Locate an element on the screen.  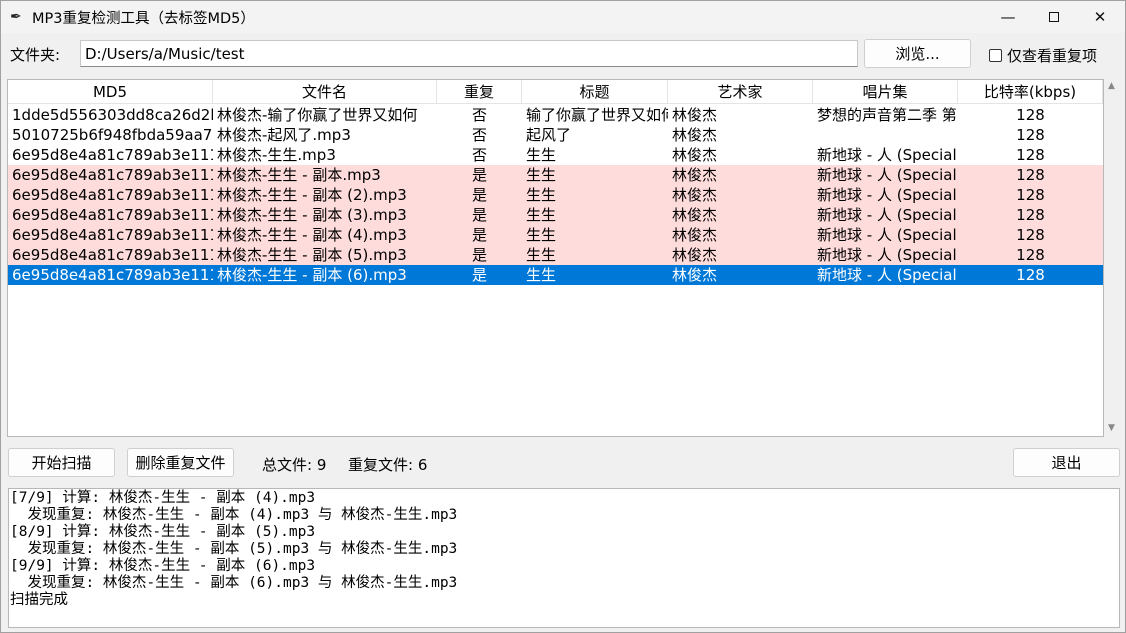
minimize-button: — is located at coordinates (1008, 17).